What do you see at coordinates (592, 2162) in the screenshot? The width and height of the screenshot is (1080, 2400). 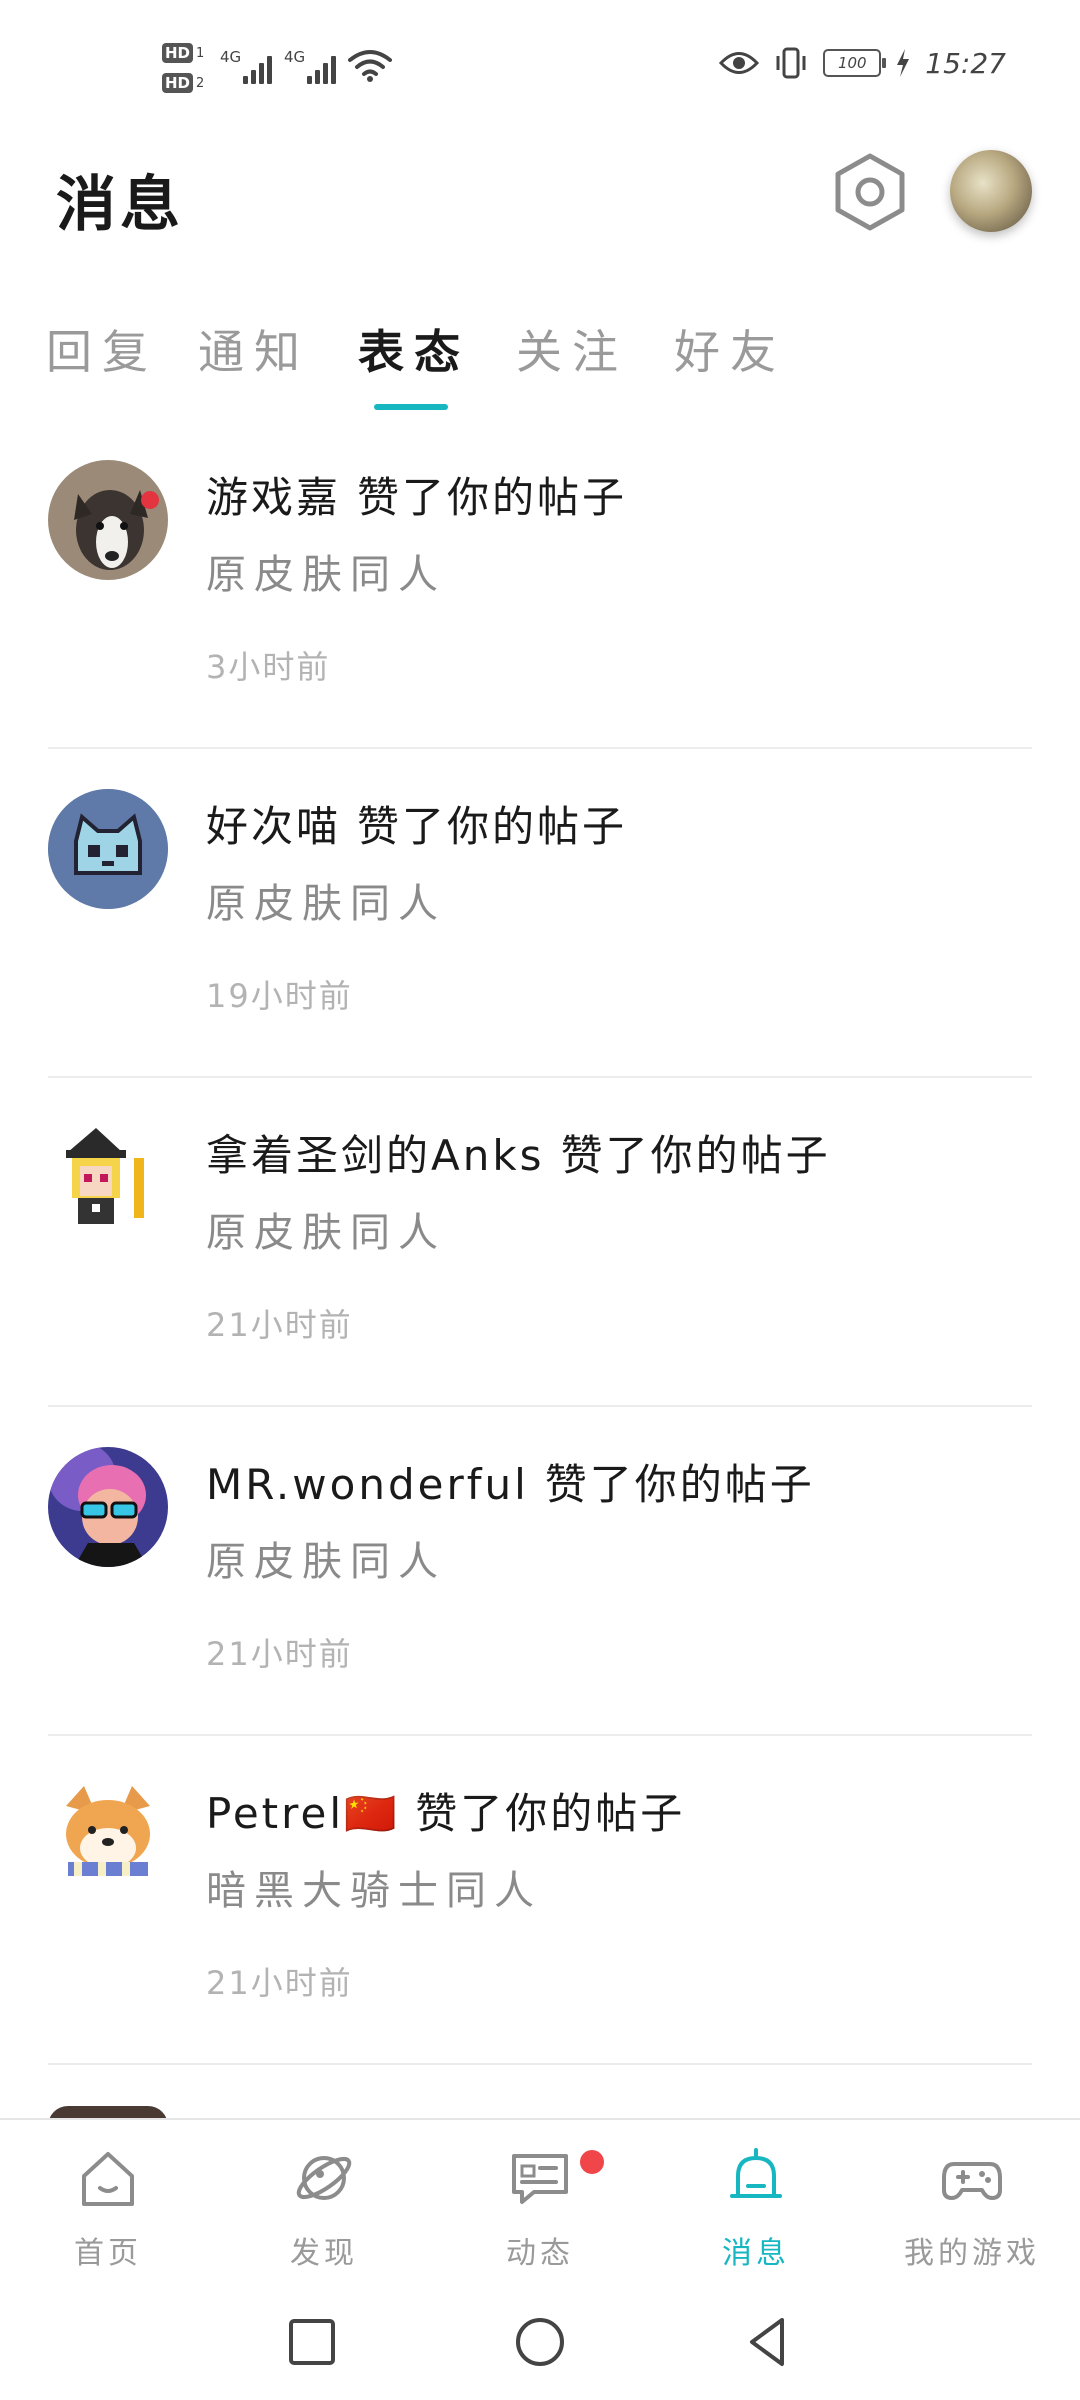 I see `notification-dot` at bounding box center [592, 2162].